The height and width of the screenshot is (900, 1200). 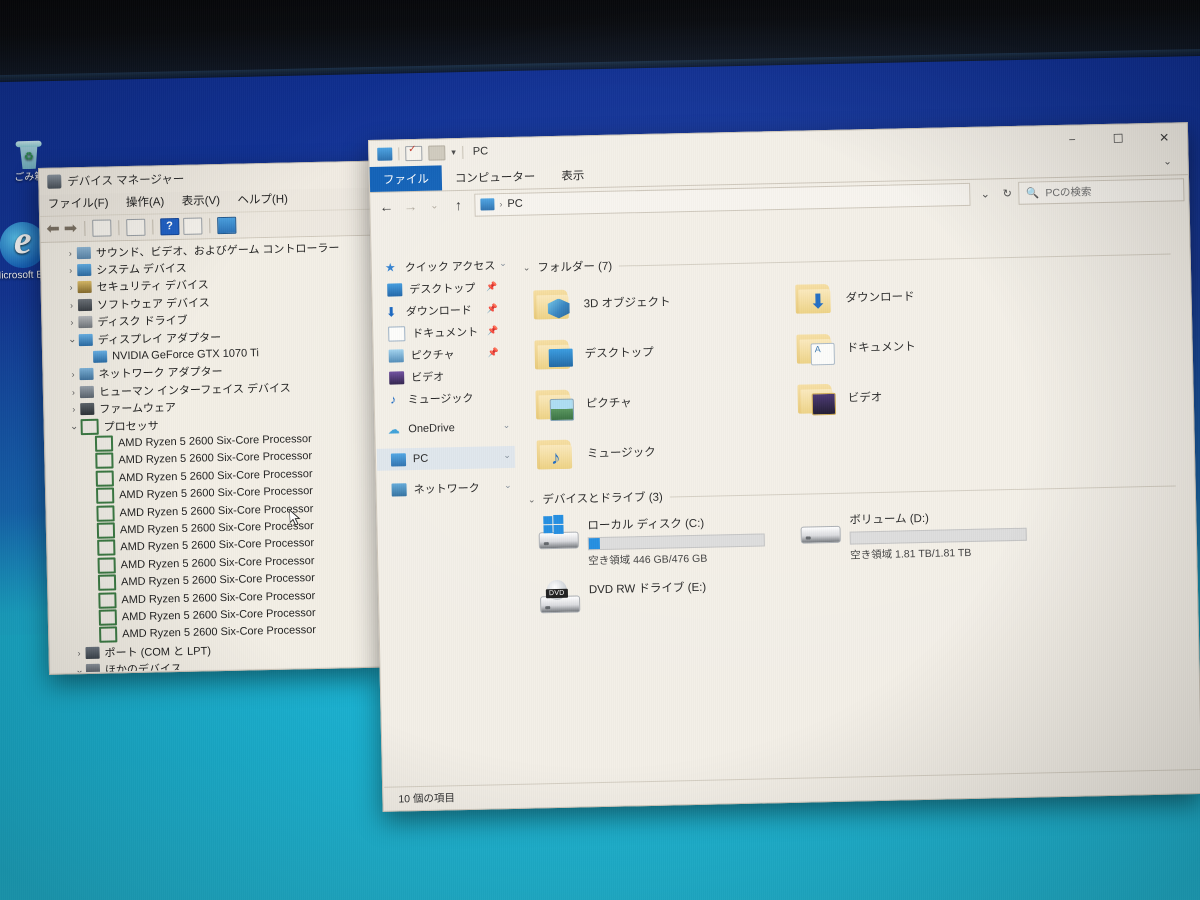 I want to click on tab-view: 表示, so click(x=573, y=175).